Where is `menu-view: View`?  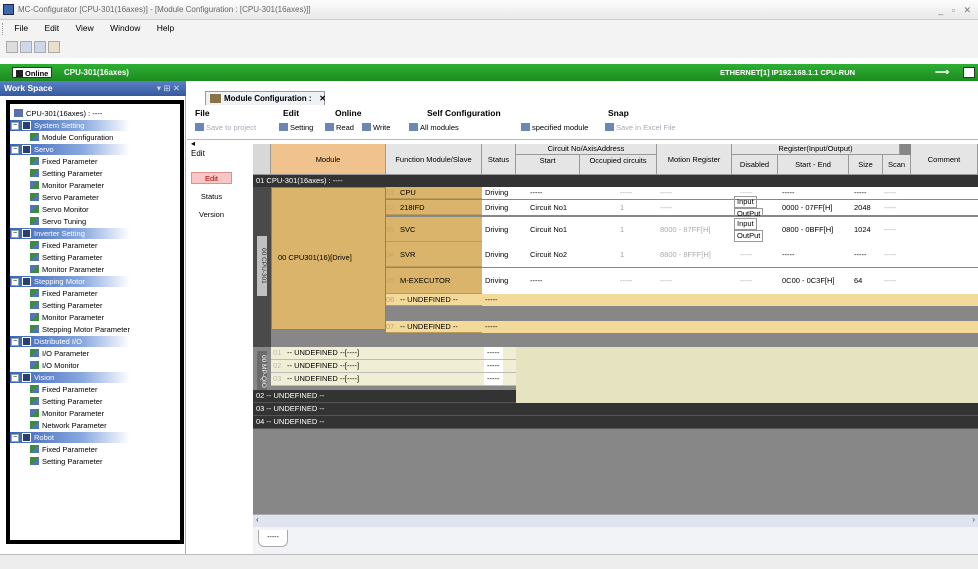 menu-view: View is located at coordinates (84, 28).